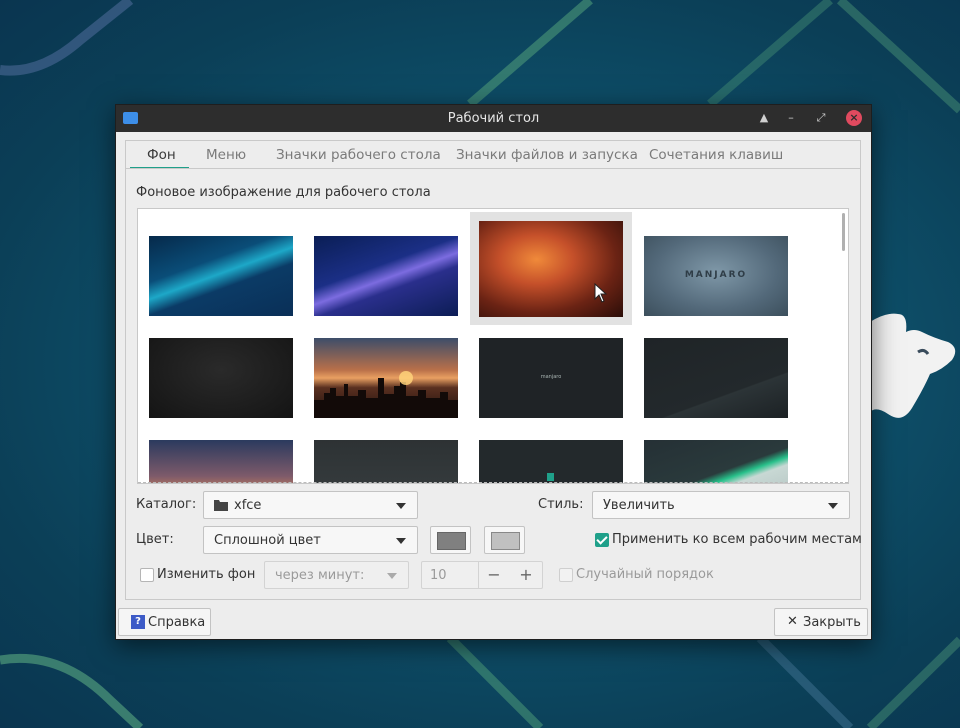 This screenshot has width=960, height=728. I want to click on wallpaper-center-text: manjaro, so click(551, 377).